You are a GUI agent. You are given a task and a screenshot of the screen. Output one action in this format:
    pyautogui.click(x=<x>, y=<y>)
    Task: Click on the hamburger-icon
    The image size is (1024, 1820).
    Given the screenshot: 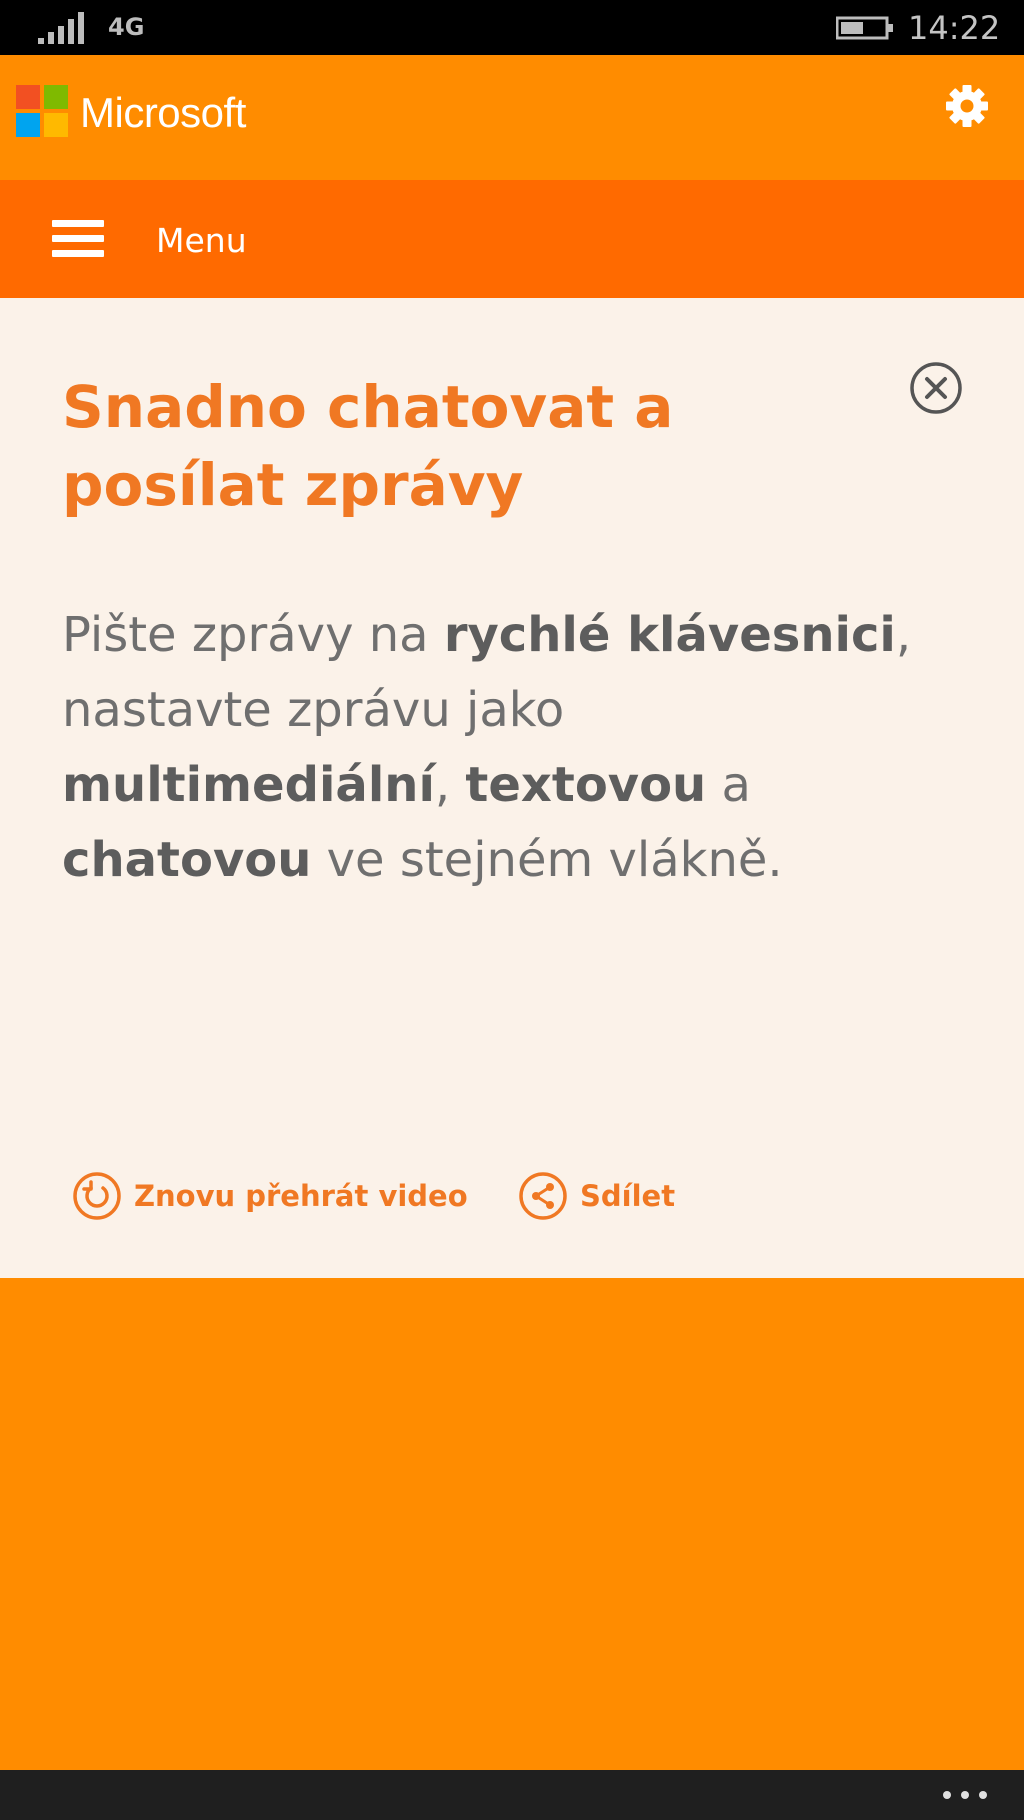 What is the action you would take?
    pyautogui.click(x=78, y=239)
    